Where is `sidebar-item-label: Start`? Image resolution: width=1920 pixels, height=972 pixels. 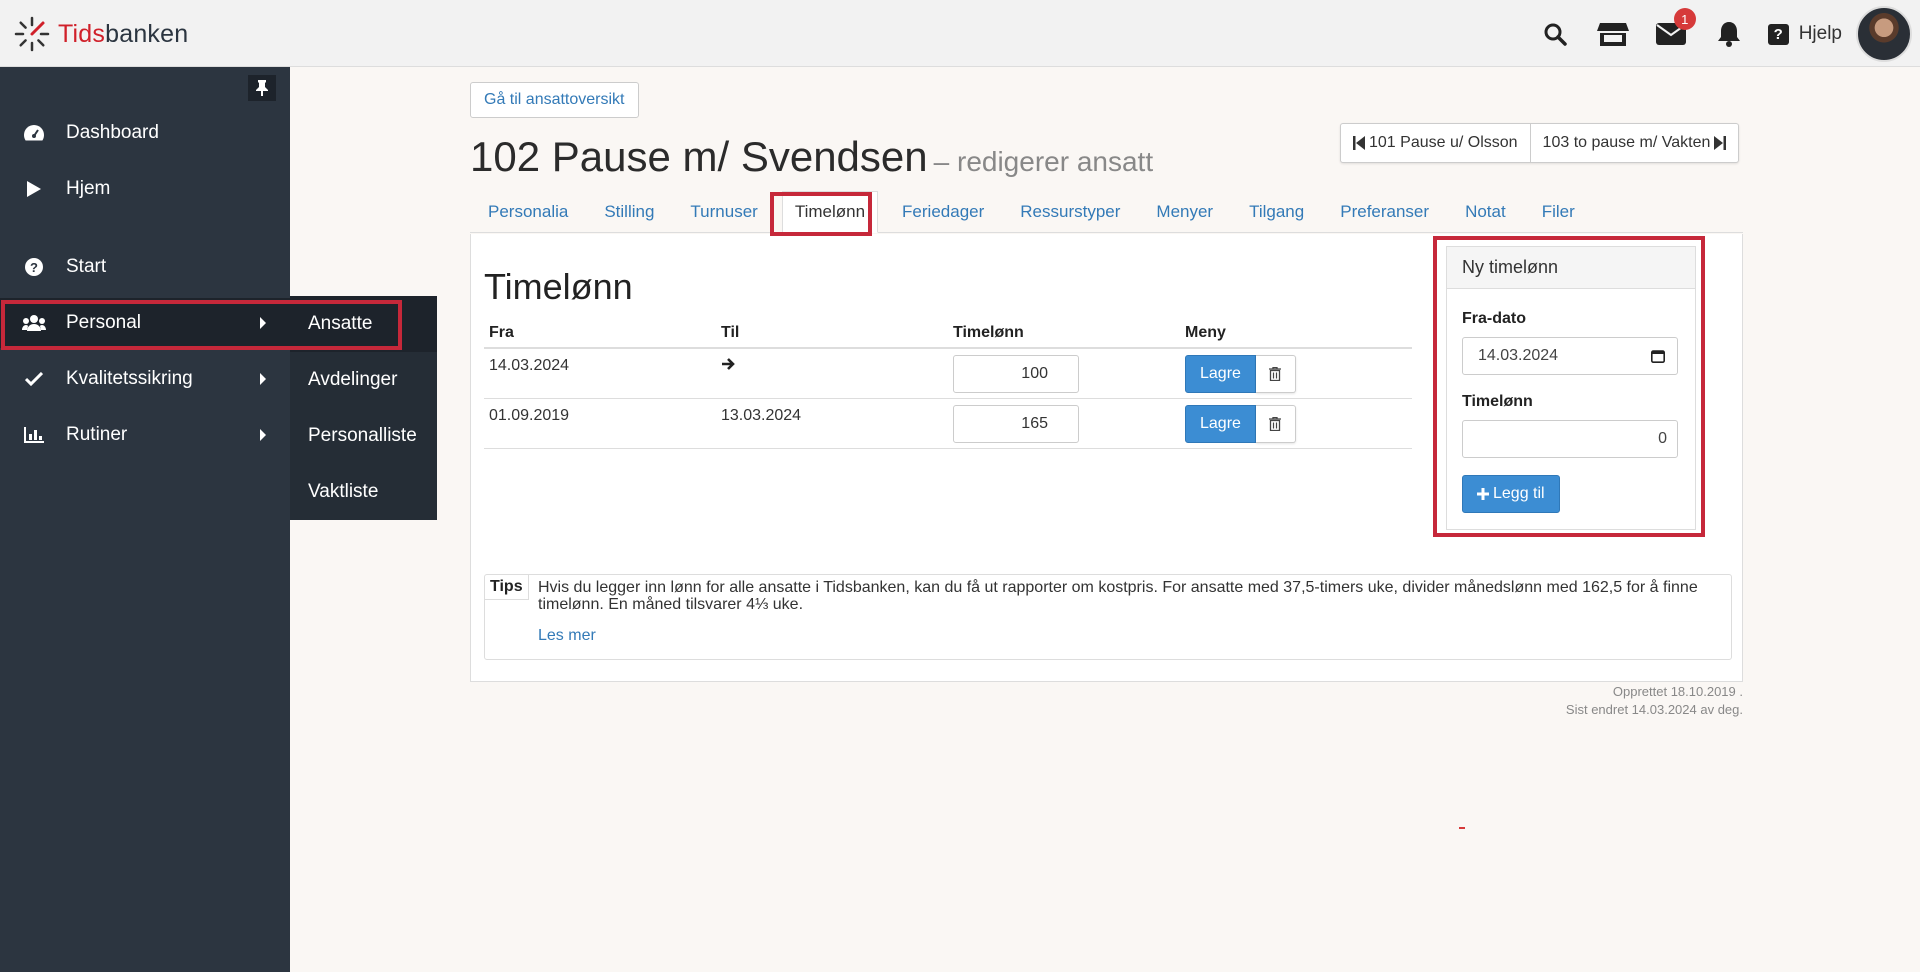 sidebar-item-label: Start is located at coordinates (86, 266).